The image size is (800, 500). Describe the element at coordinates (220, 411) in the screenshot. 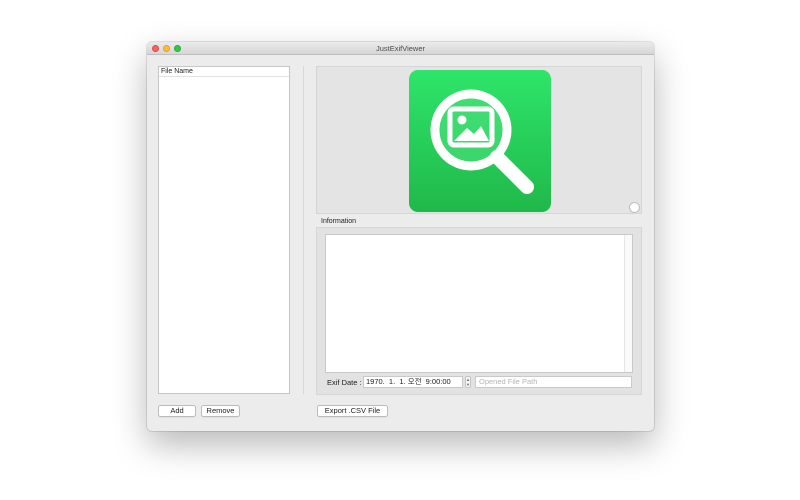

I see `remove-button: Remove` at that location.